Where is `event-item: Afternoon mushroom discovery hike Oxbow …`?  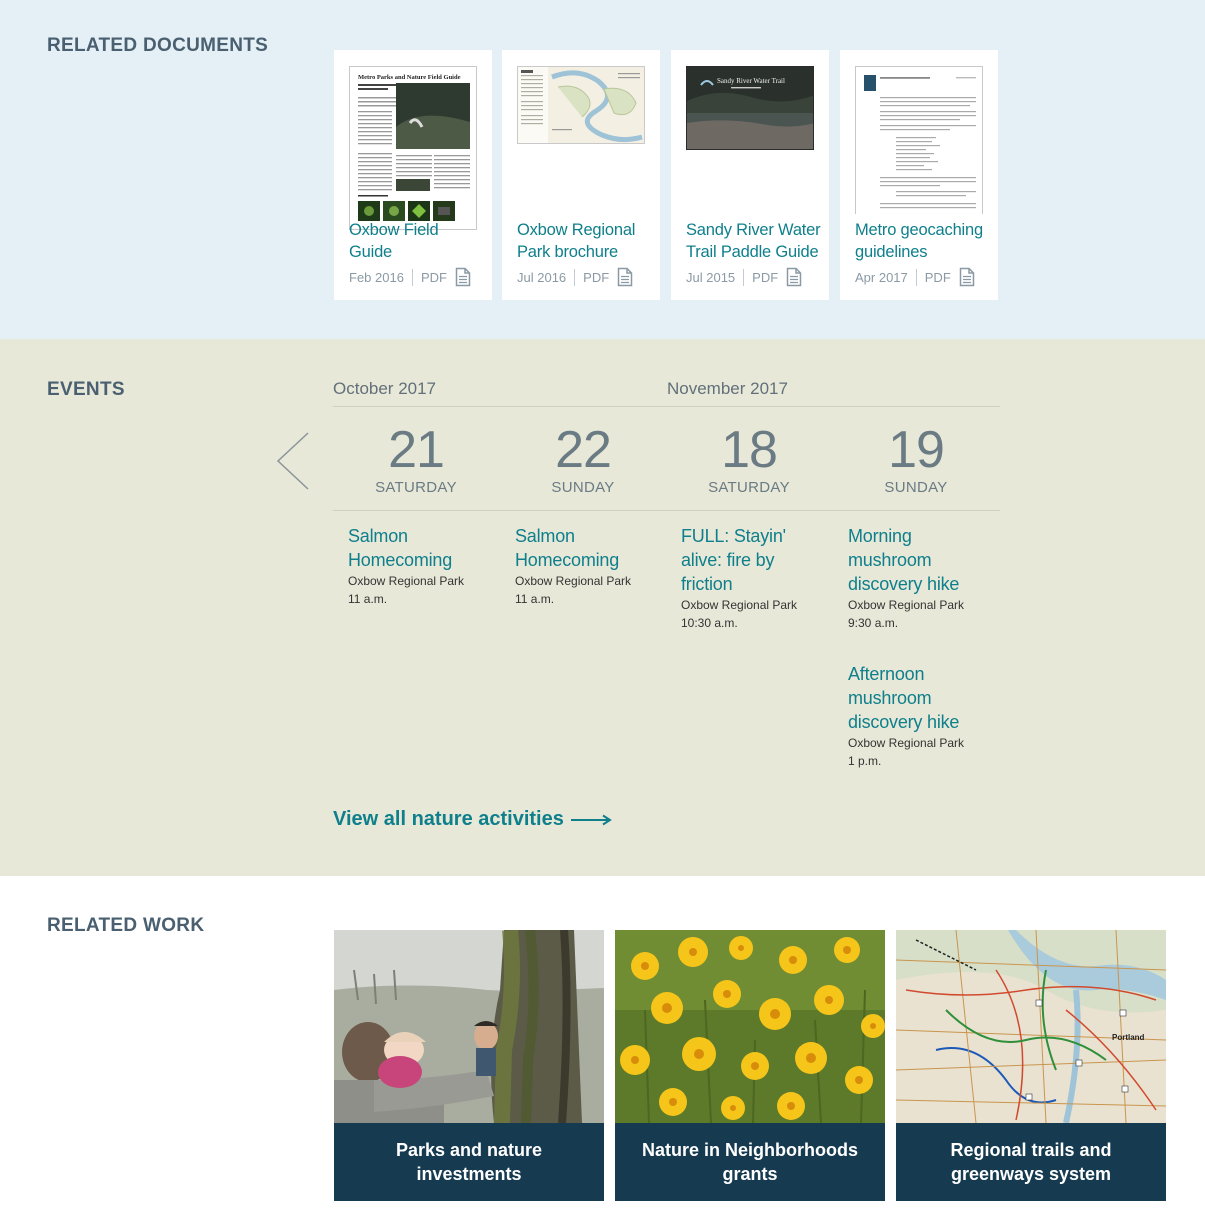
event-item: Afternoon mushroom discovery hike Oxbow … is located at coordinates (918, 716).